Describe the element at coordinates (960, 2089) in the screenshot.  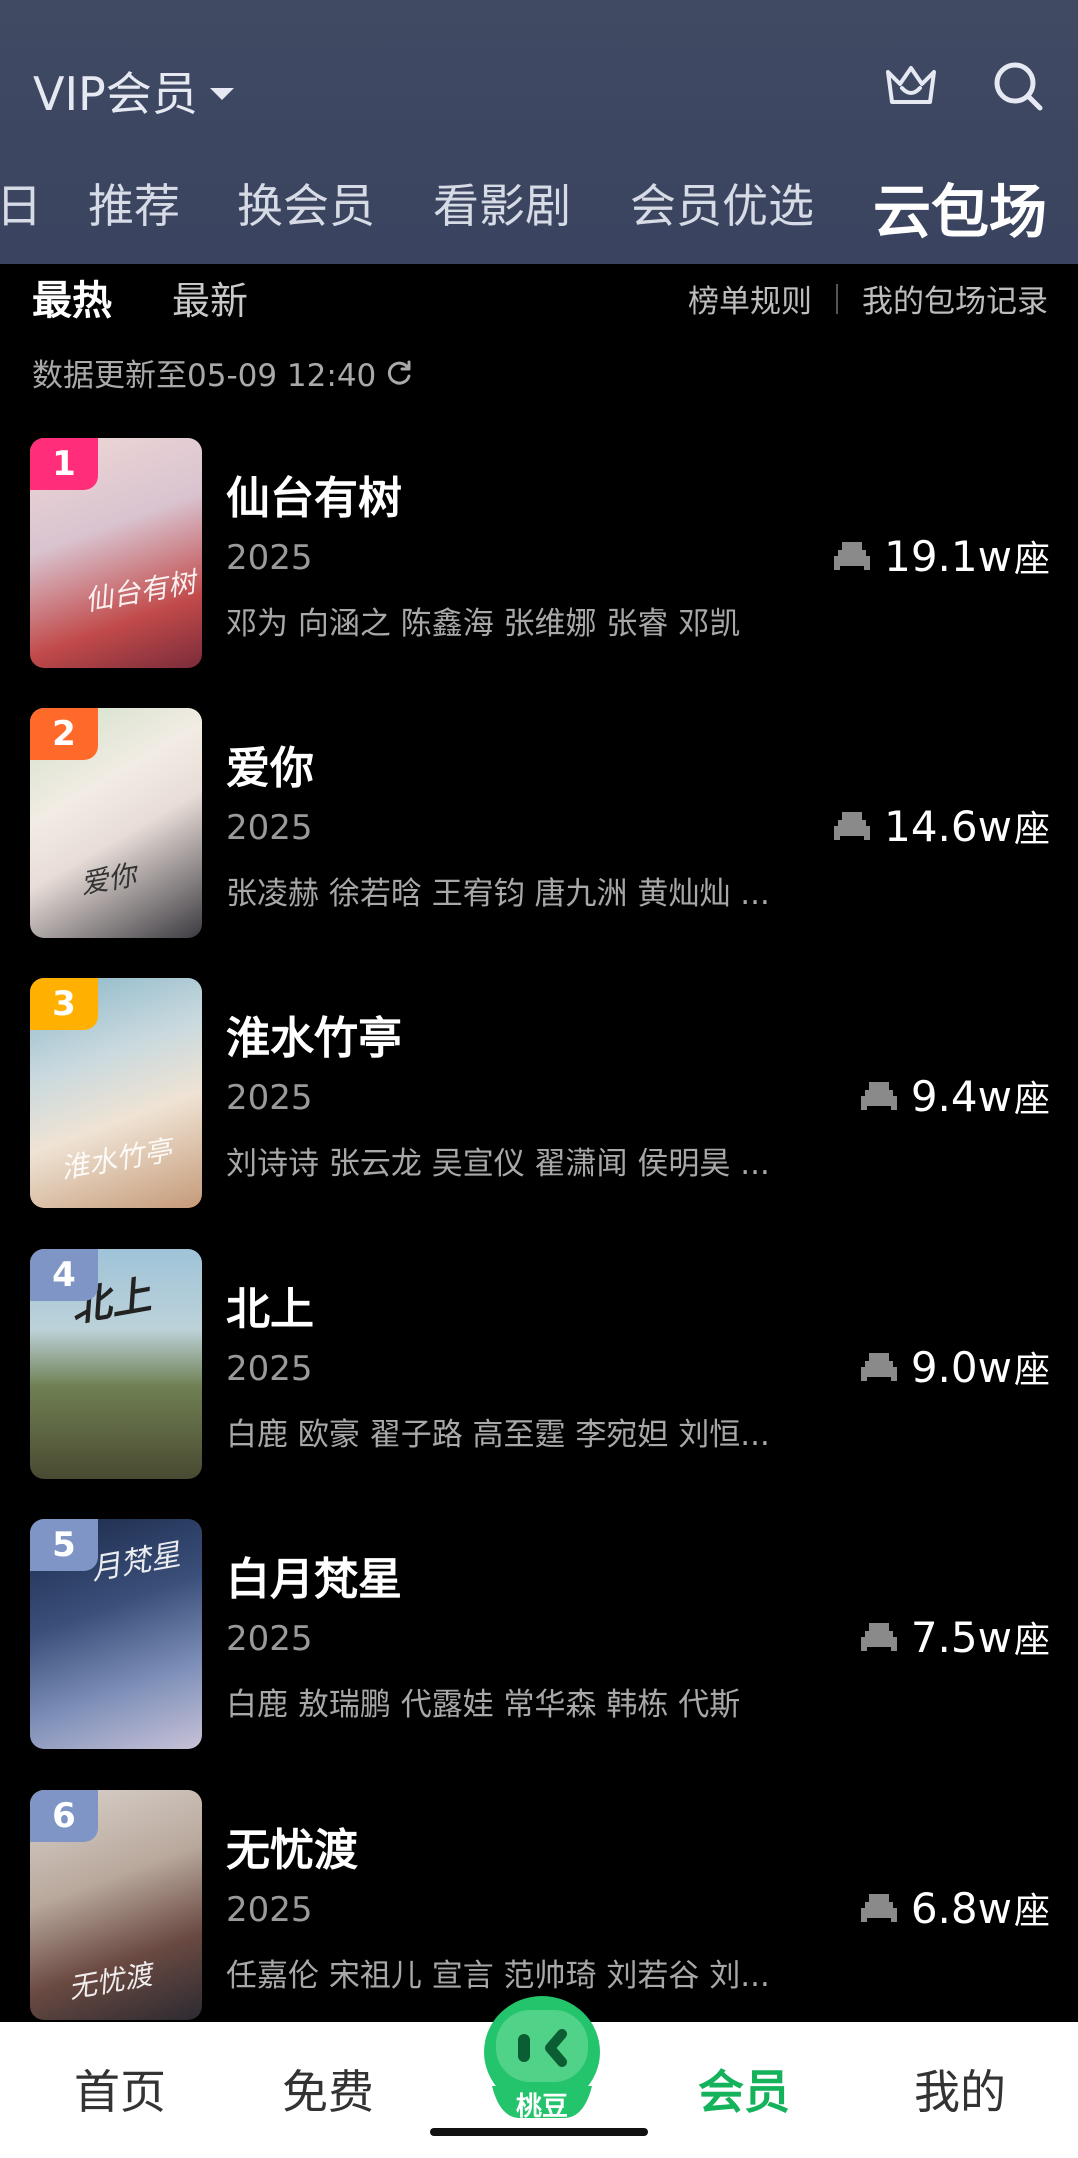
I see `nav-mine: 我的` at that location.